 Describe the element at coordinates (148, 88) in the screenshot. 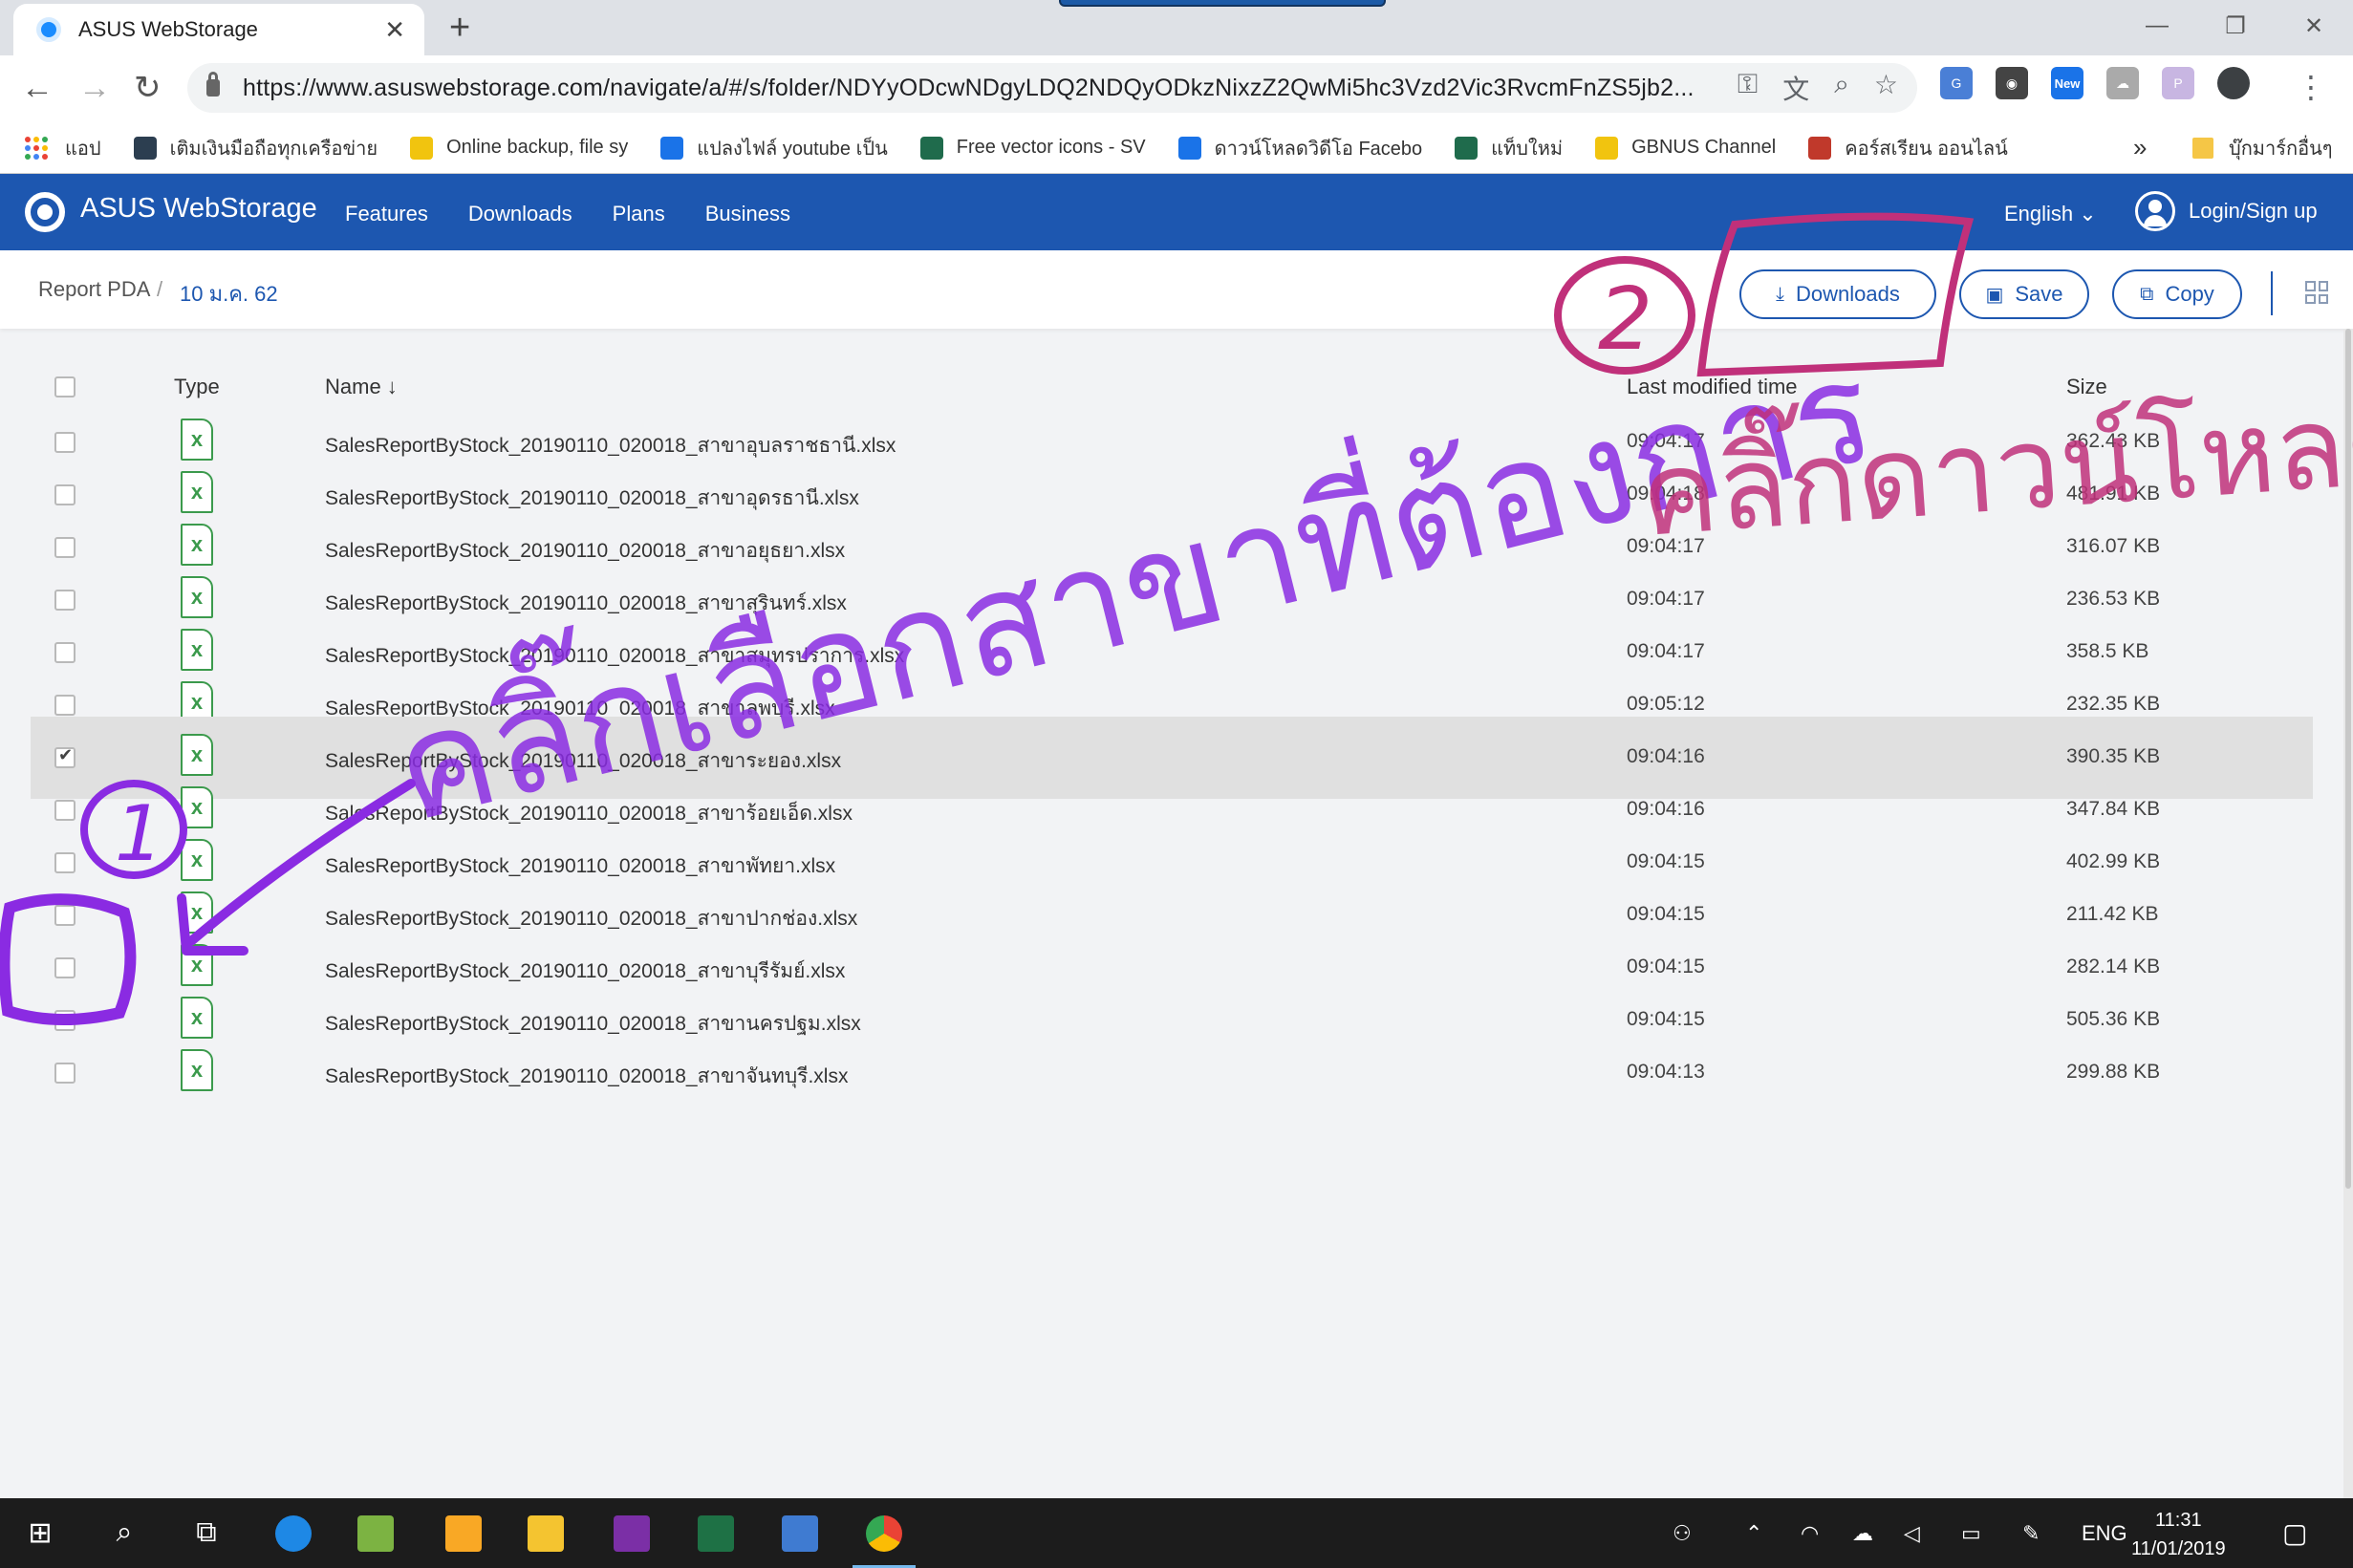

I see `reload-icon: ↻` at that location.